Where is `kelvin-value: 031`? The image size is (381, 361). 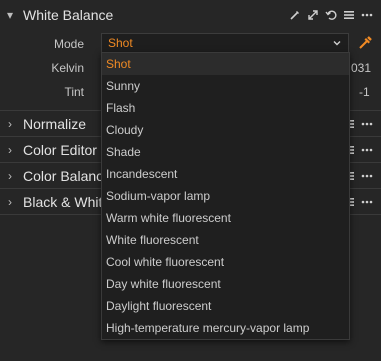 kelvin-value: 031 is located at coordinates (361, 68).